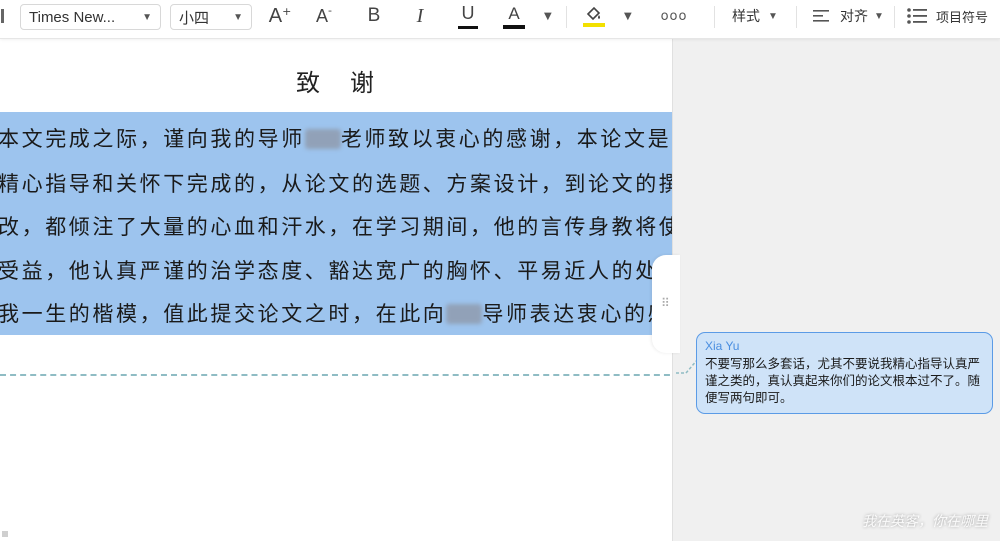 This screenshot has height=541, width=1000. I want to click on font-color-icon: A, so click(514, 13).